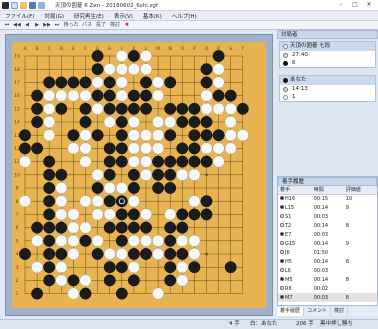 This screenshot has height=329, width=378. Describe the element at coordinates (369, 5) in the screenshot. I see `close-button: ✕` at that location.